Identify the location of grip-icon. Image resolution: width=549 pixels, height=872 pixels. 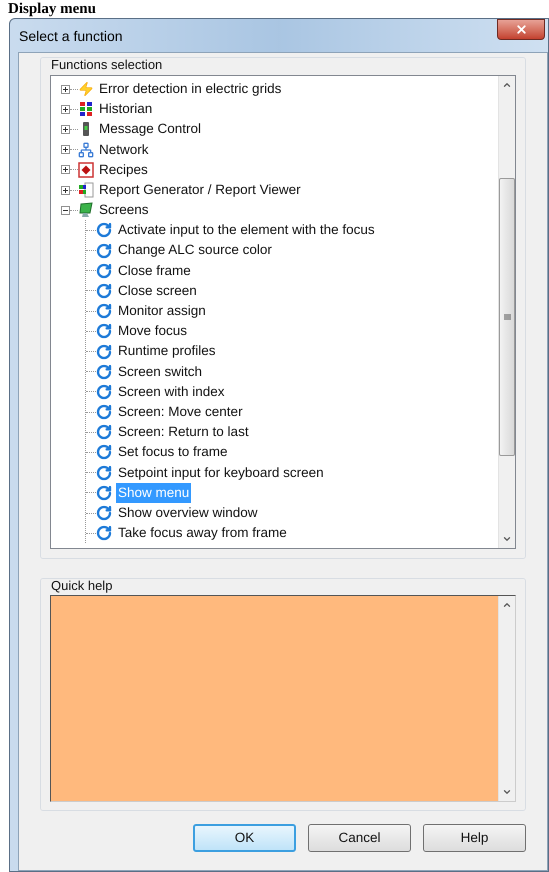
(507, 317).